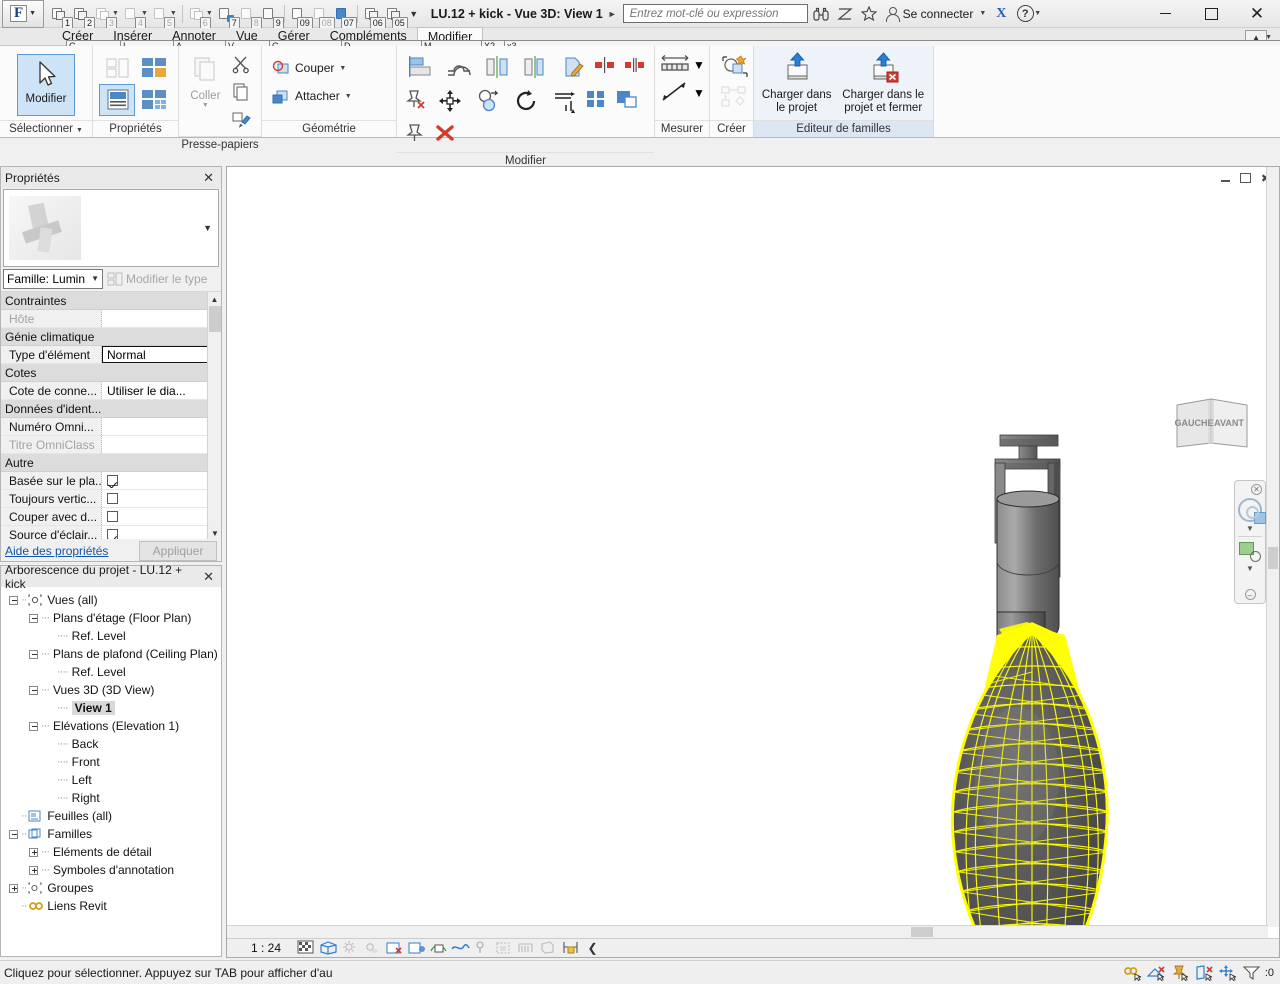 The width and height of the screenshot is (1280, 984). What do you see at coordinates (111, 409) in the screenshot?
I see `property-group-donnees-identification: Données d'ident... ^` at bounding box center [111, 409].